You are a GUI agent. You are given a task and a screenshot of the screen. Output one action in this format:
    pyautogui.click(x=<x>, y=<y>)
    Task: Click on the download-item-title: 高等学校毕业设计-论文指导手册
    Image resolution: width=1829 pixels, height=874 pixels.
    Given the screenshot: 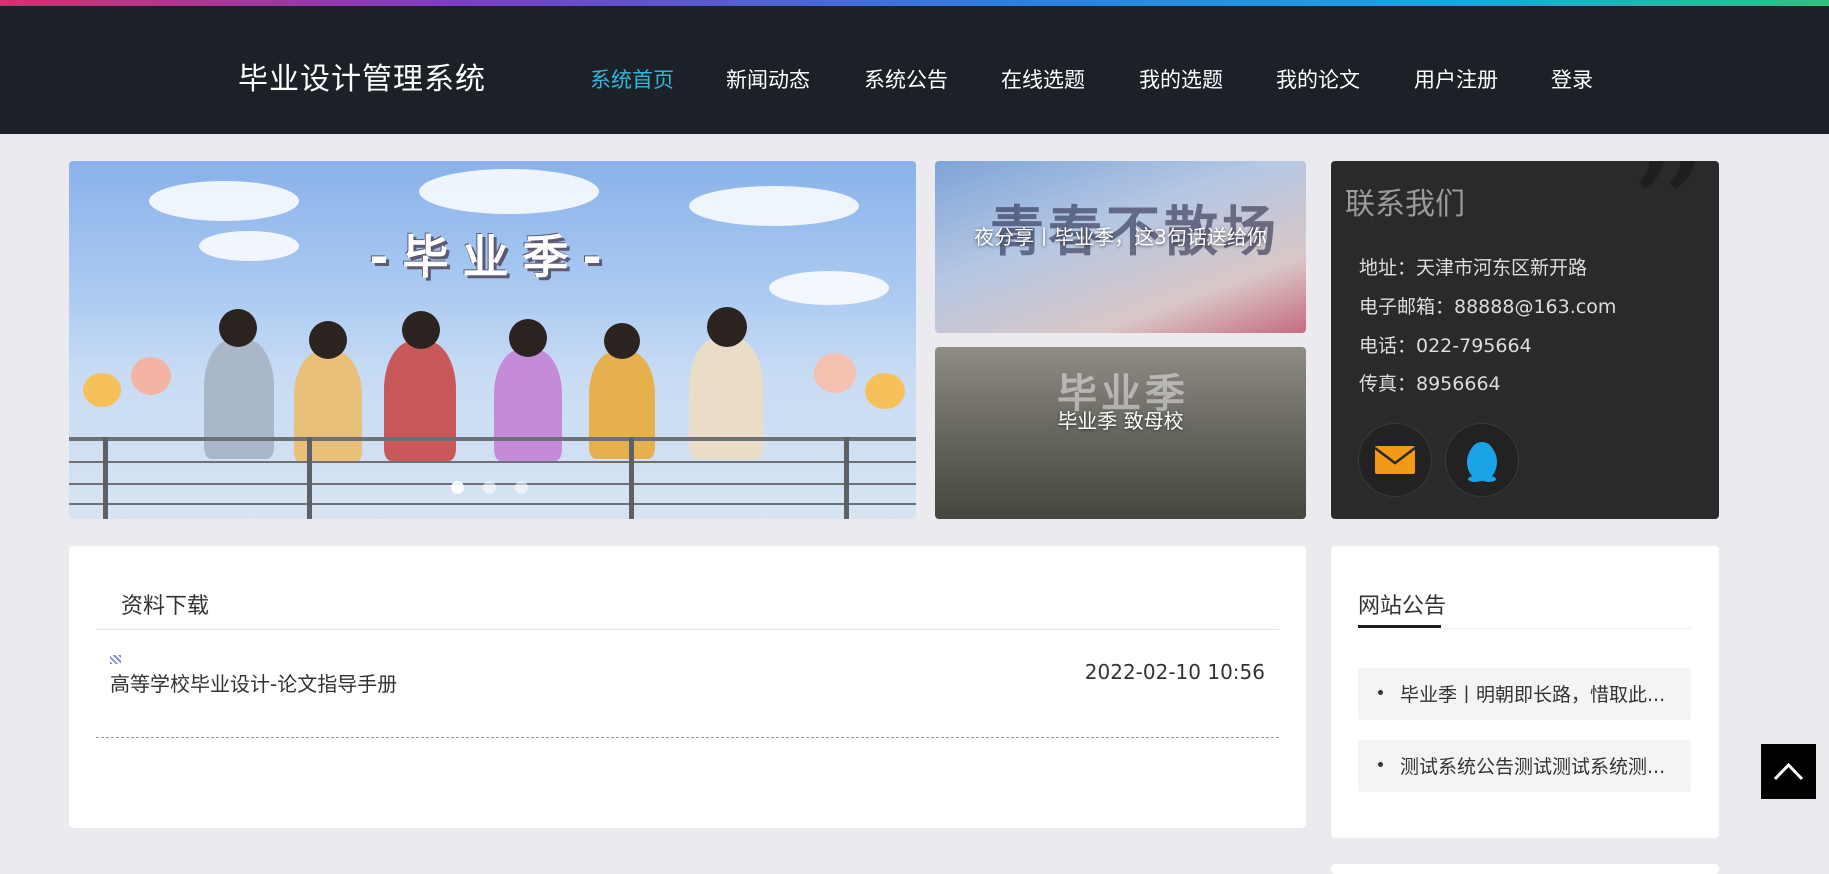 What is the action you would take?
    pyautogui.click(x=253, y=682)
    